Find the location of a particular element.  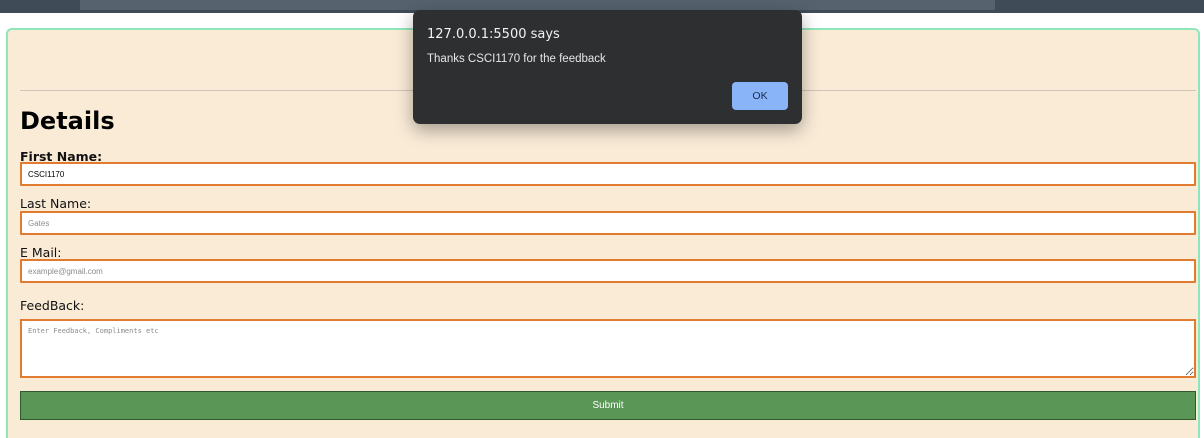

dialog-message: Thanks CSCI1170 for the feedback is located at coordinates (516, 59).